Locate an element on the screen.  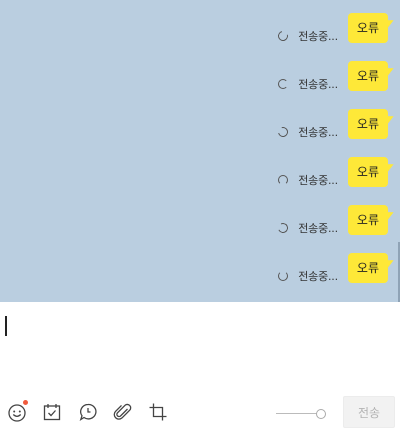
speech-bubble-icon is located at coordinates (88, 412).